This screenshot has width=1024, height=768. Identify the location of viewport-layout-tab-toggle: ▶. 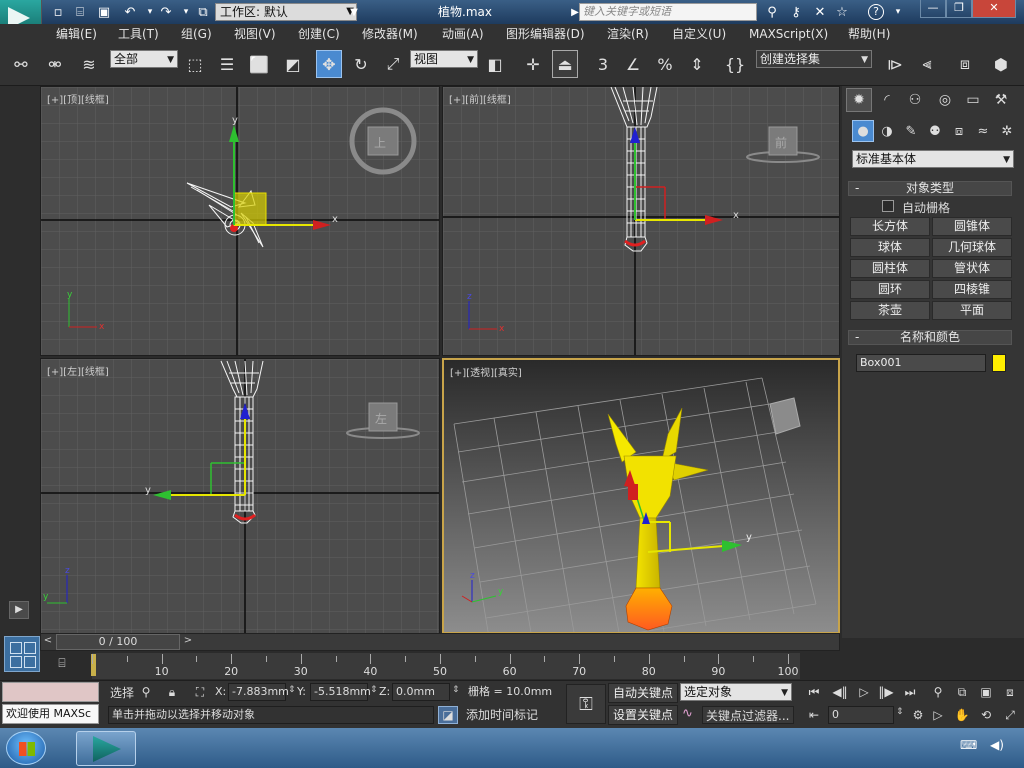
(19, 610).